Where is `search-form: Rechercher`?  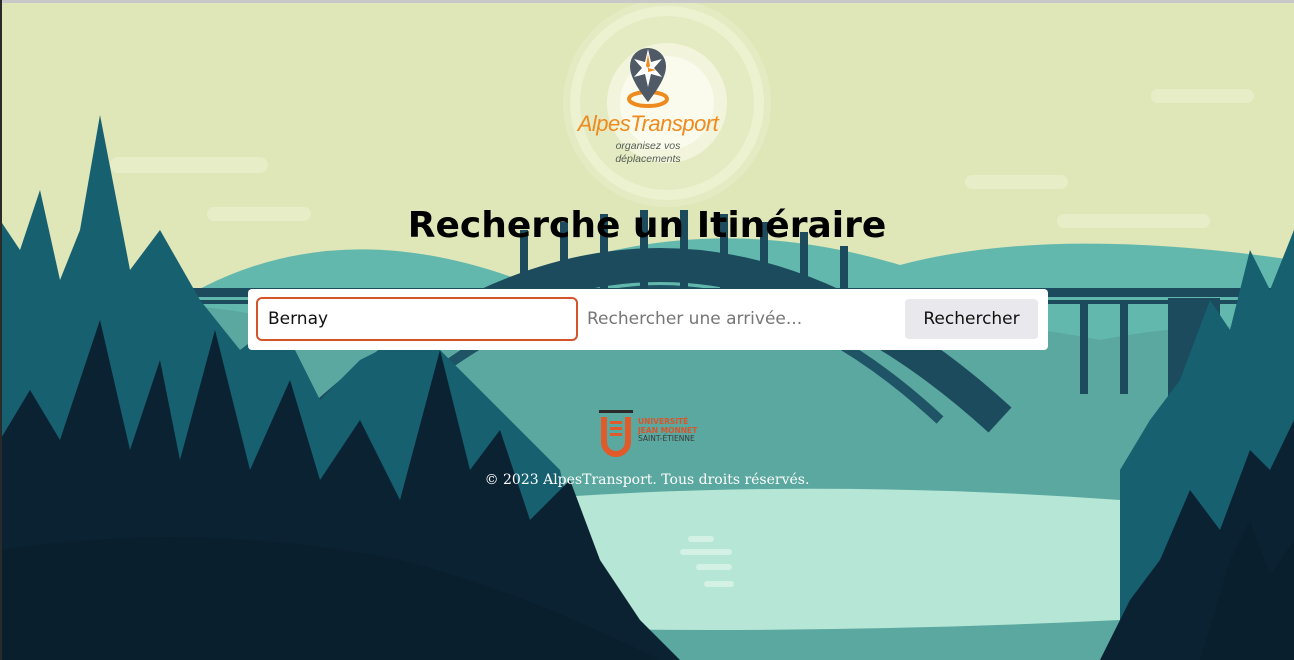
search-form: Rechercher is located at coordinates (648, 319).